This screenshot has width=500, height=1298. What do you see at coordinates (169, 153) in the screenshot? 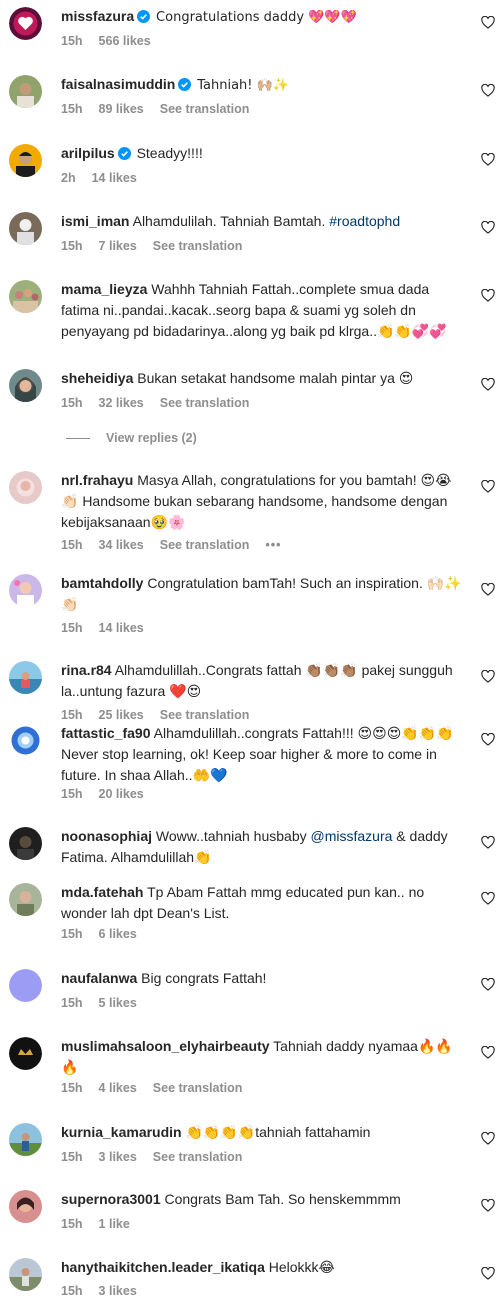
I see `comment-text: Steadyy!!!!` at bounding box center [169, 153].